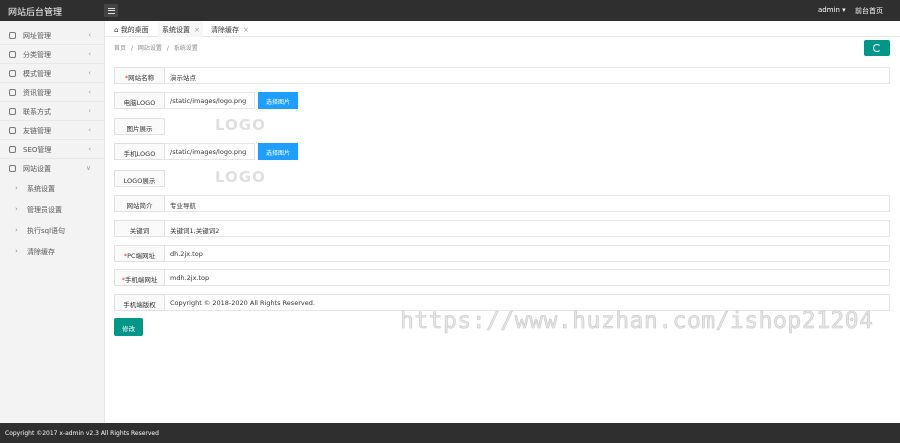 Image resolution: width=900 pixels, height=443 pixels. What do you see at coordinates (52, 54) in the screenshot?
I see `sidebar-item-categories: 分类管理 ‹` at bounding box center [52, 54].